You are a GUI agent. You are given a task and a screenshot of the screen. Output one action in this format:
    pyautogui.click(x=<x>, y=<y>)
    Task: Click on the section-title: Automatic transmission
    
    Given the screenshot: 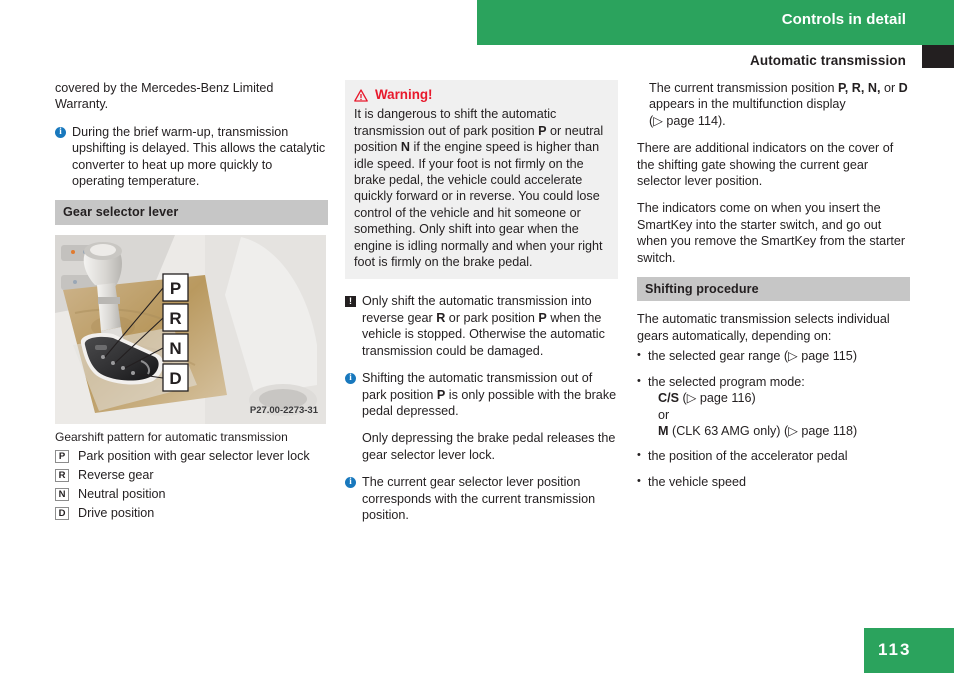 What is the action you would take?
    pyautogui.click(x=828, y=60)
    